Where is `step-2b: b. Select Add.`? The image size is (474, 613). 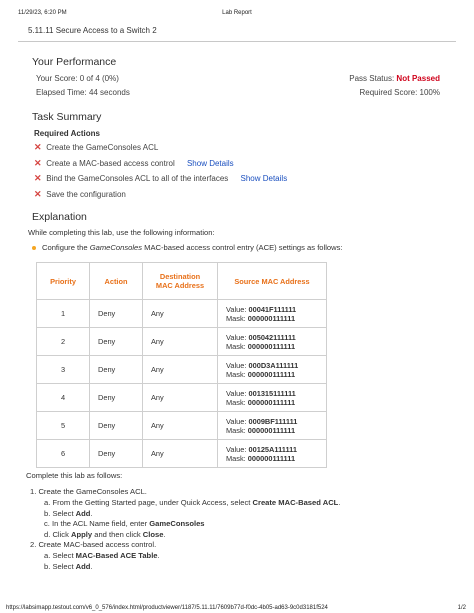
step-2b: b. Select Add. is located at coordinates (244, 566).